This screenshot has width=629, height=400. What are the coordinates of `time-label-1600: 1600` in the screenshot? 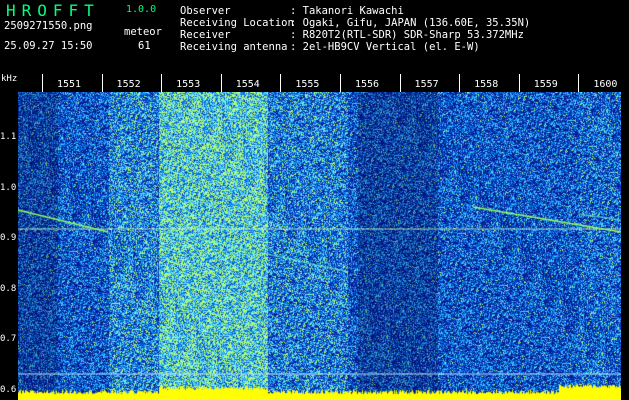 It's located at (605, 84).